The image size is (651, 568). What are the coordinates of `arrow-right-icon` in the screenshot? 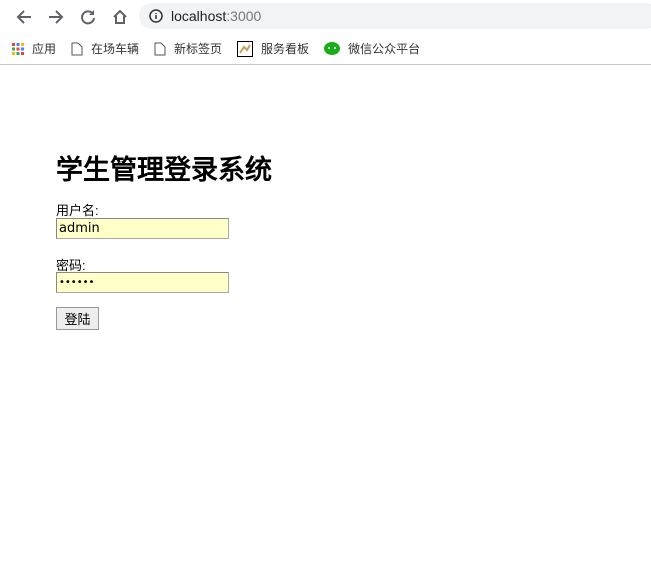 It's located at (56, 16).